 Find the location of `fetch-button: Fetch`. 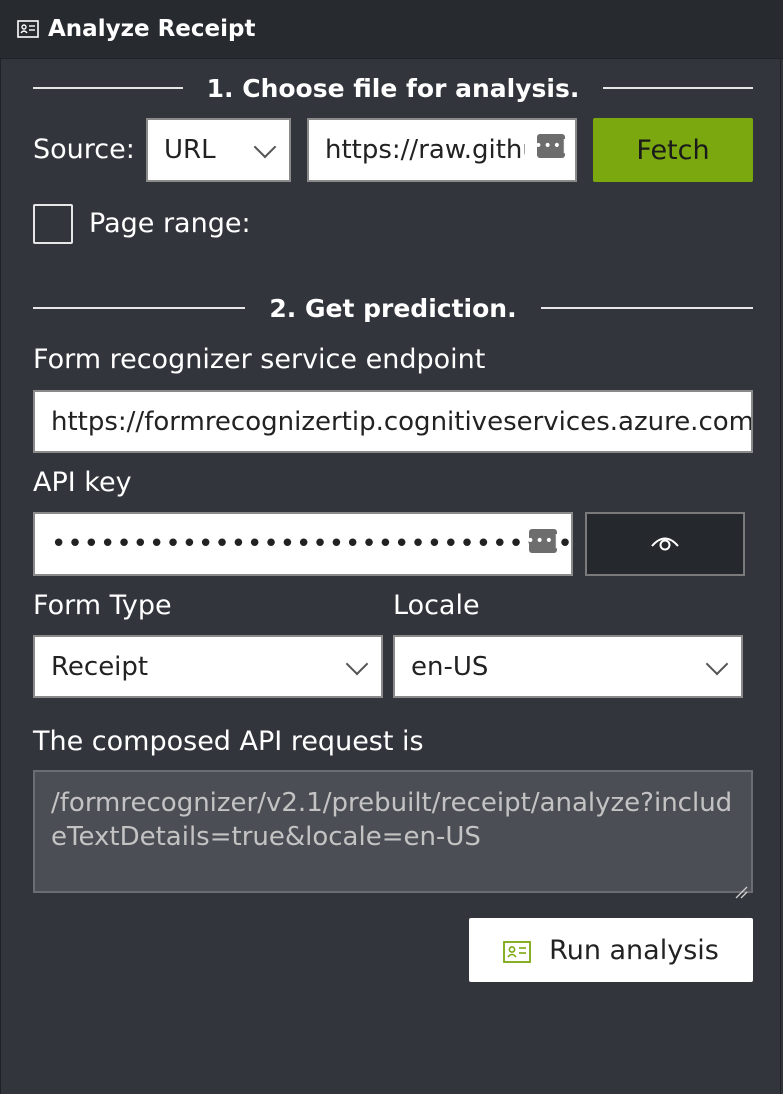

fetch-button: Fetch is located at coordinates (673, 150).